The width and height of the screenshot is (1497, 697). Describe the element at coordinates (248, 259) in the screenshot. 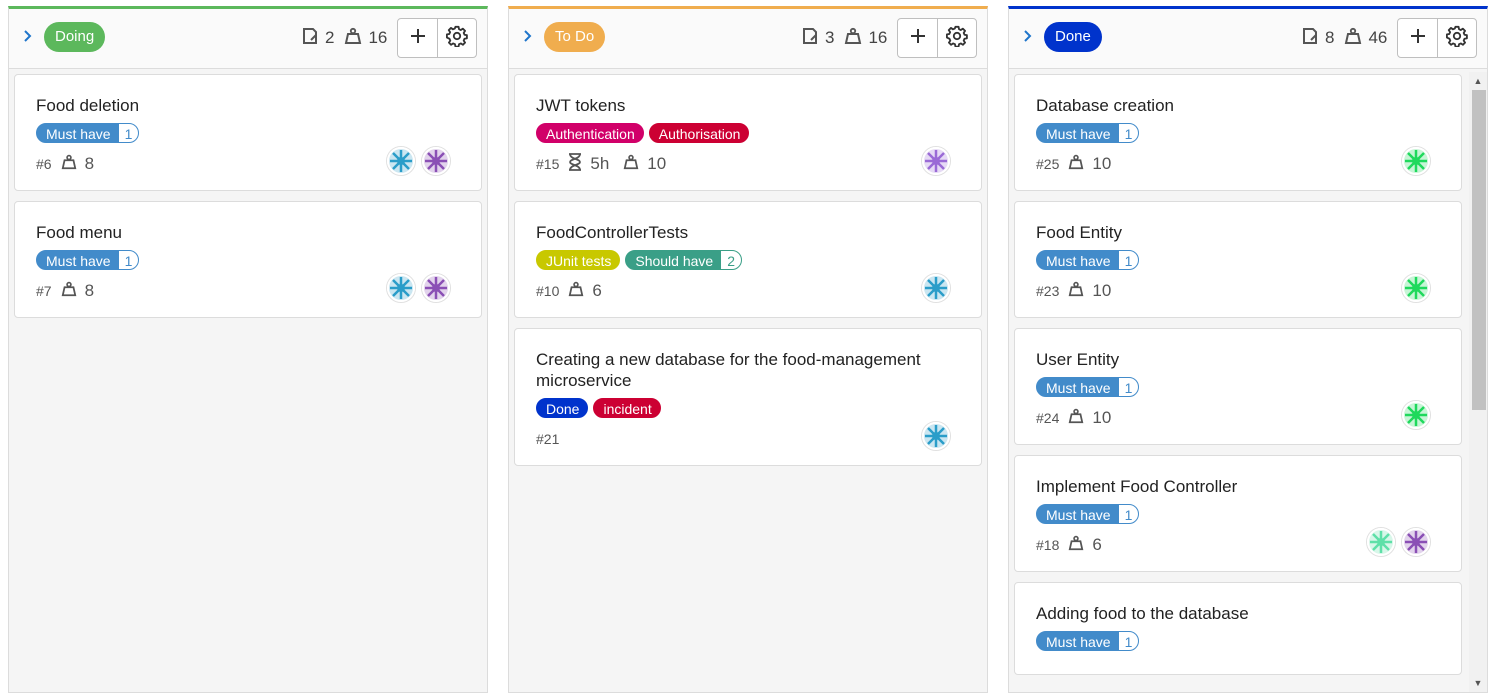

I see `issue-card: Food menu Must have 1 #7 8` at that location.